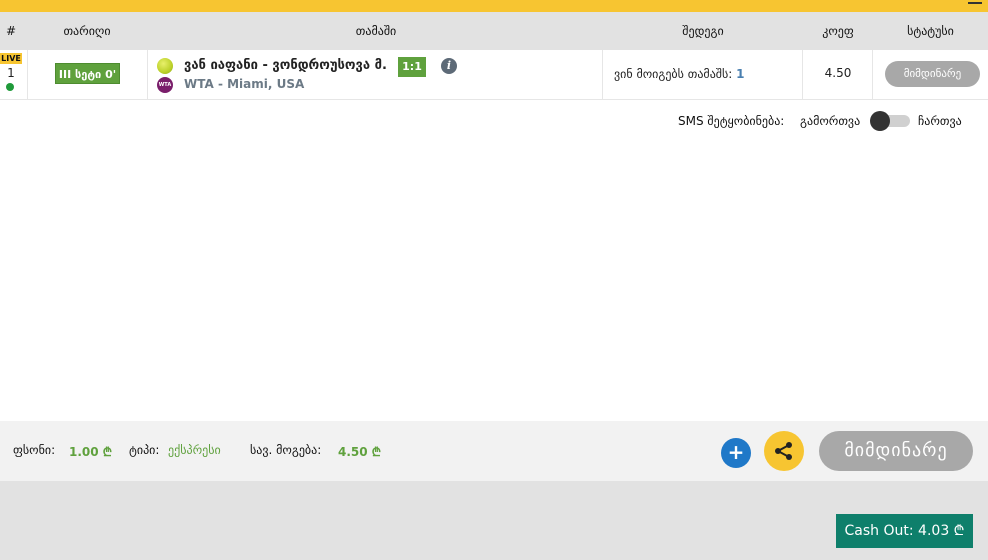 The height and width of the screenshot is (560, 988). Describe the element at coordinates (838, 31) in the screenshot. I see `header-coef: კოეფ` at that location.